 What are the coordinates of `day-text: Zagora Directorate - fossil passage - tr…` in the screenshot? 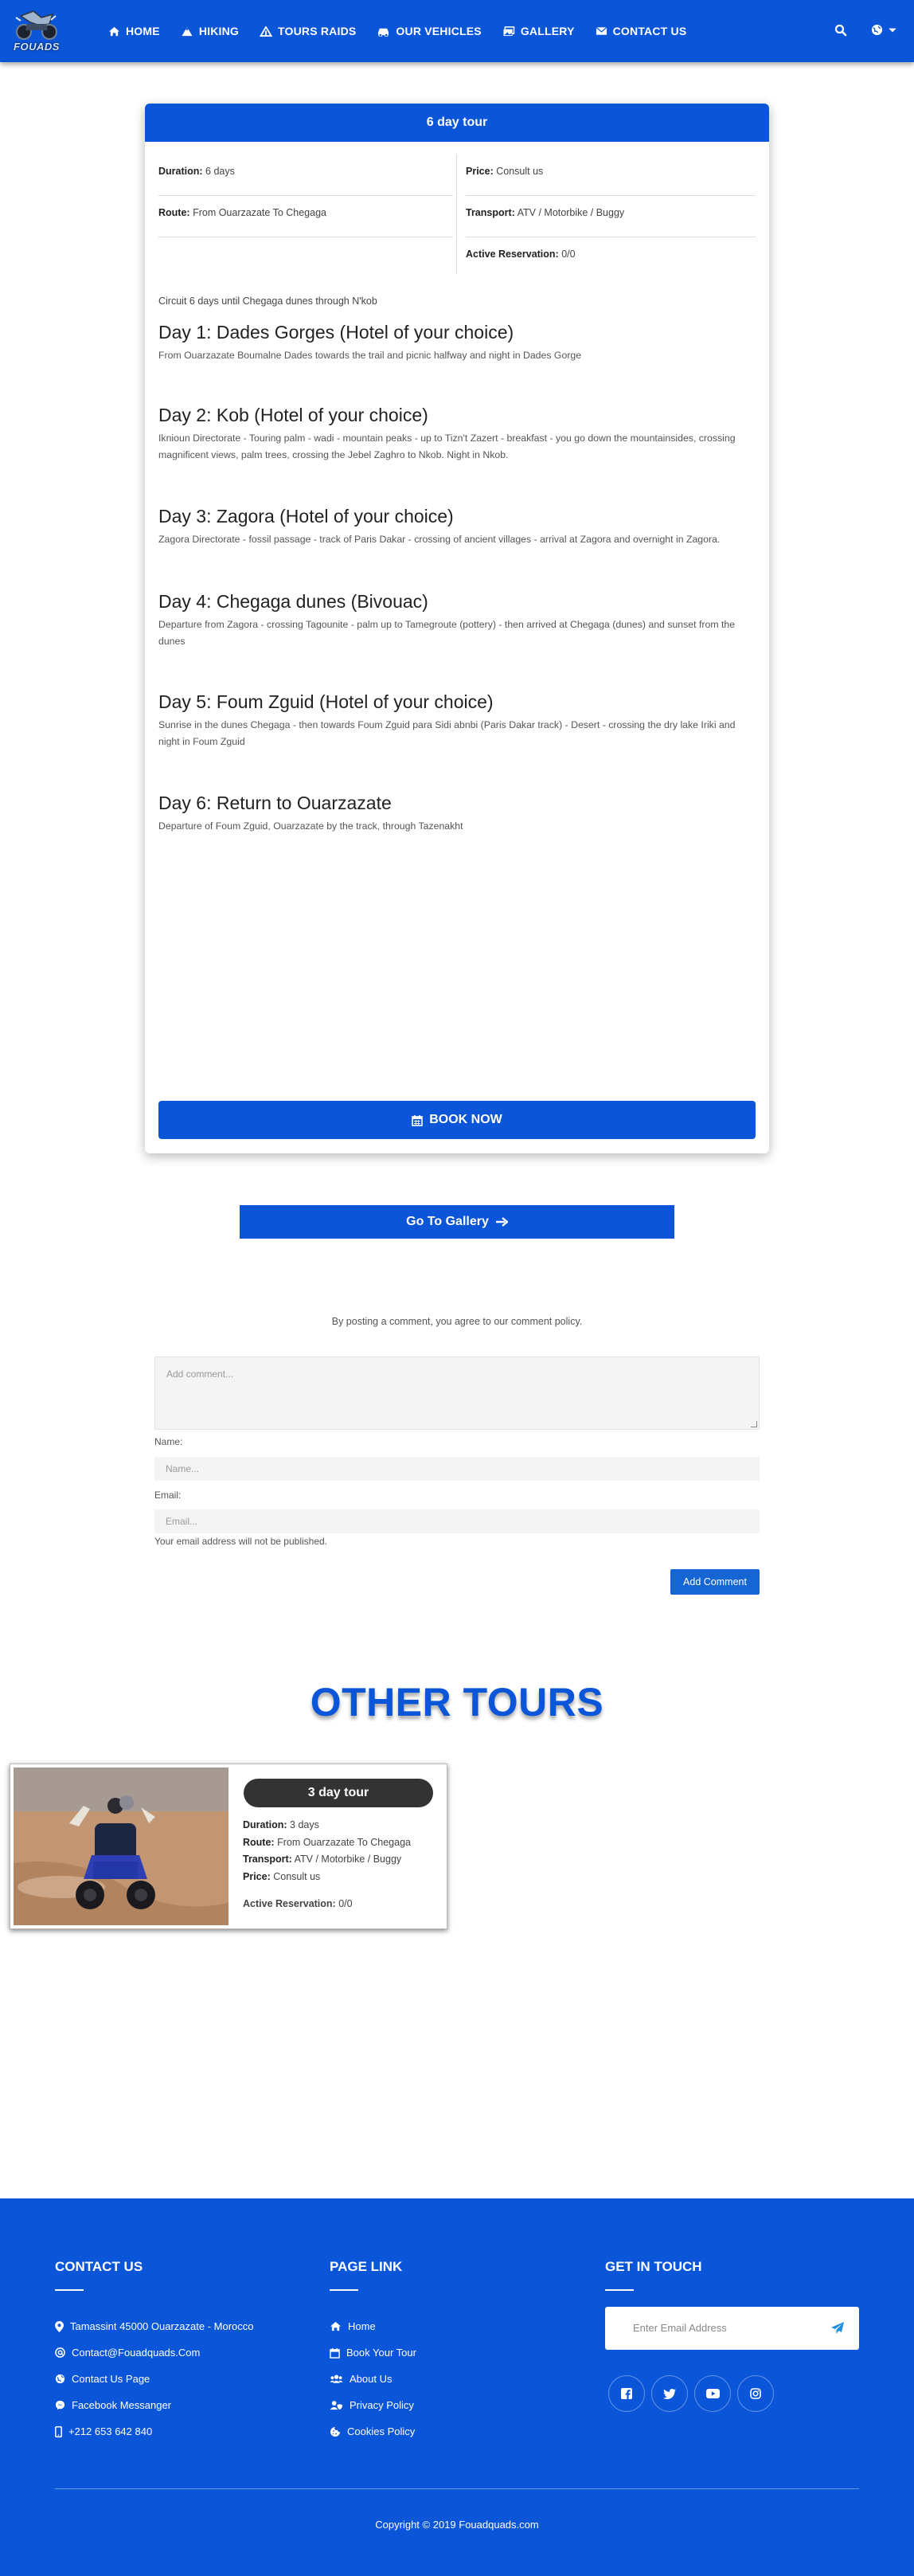 It's located at (439, 539).